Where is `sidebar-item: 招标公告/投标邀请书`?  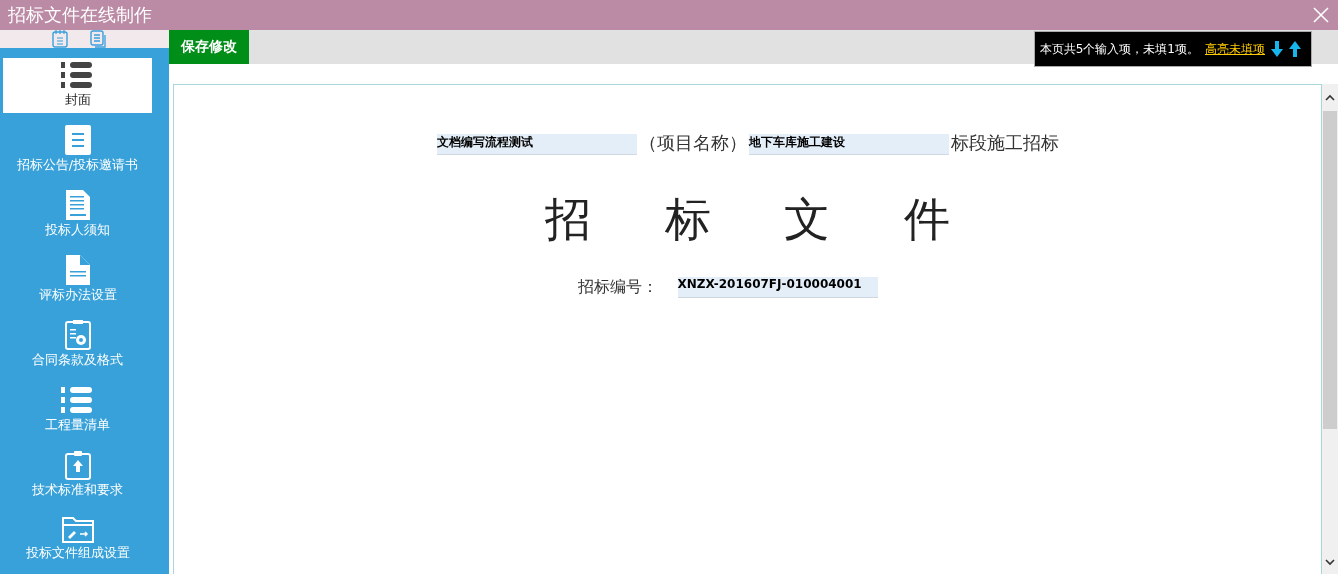 sidebar-item: 招标公告/投标邀请书 is located at coordinates (77, 150).